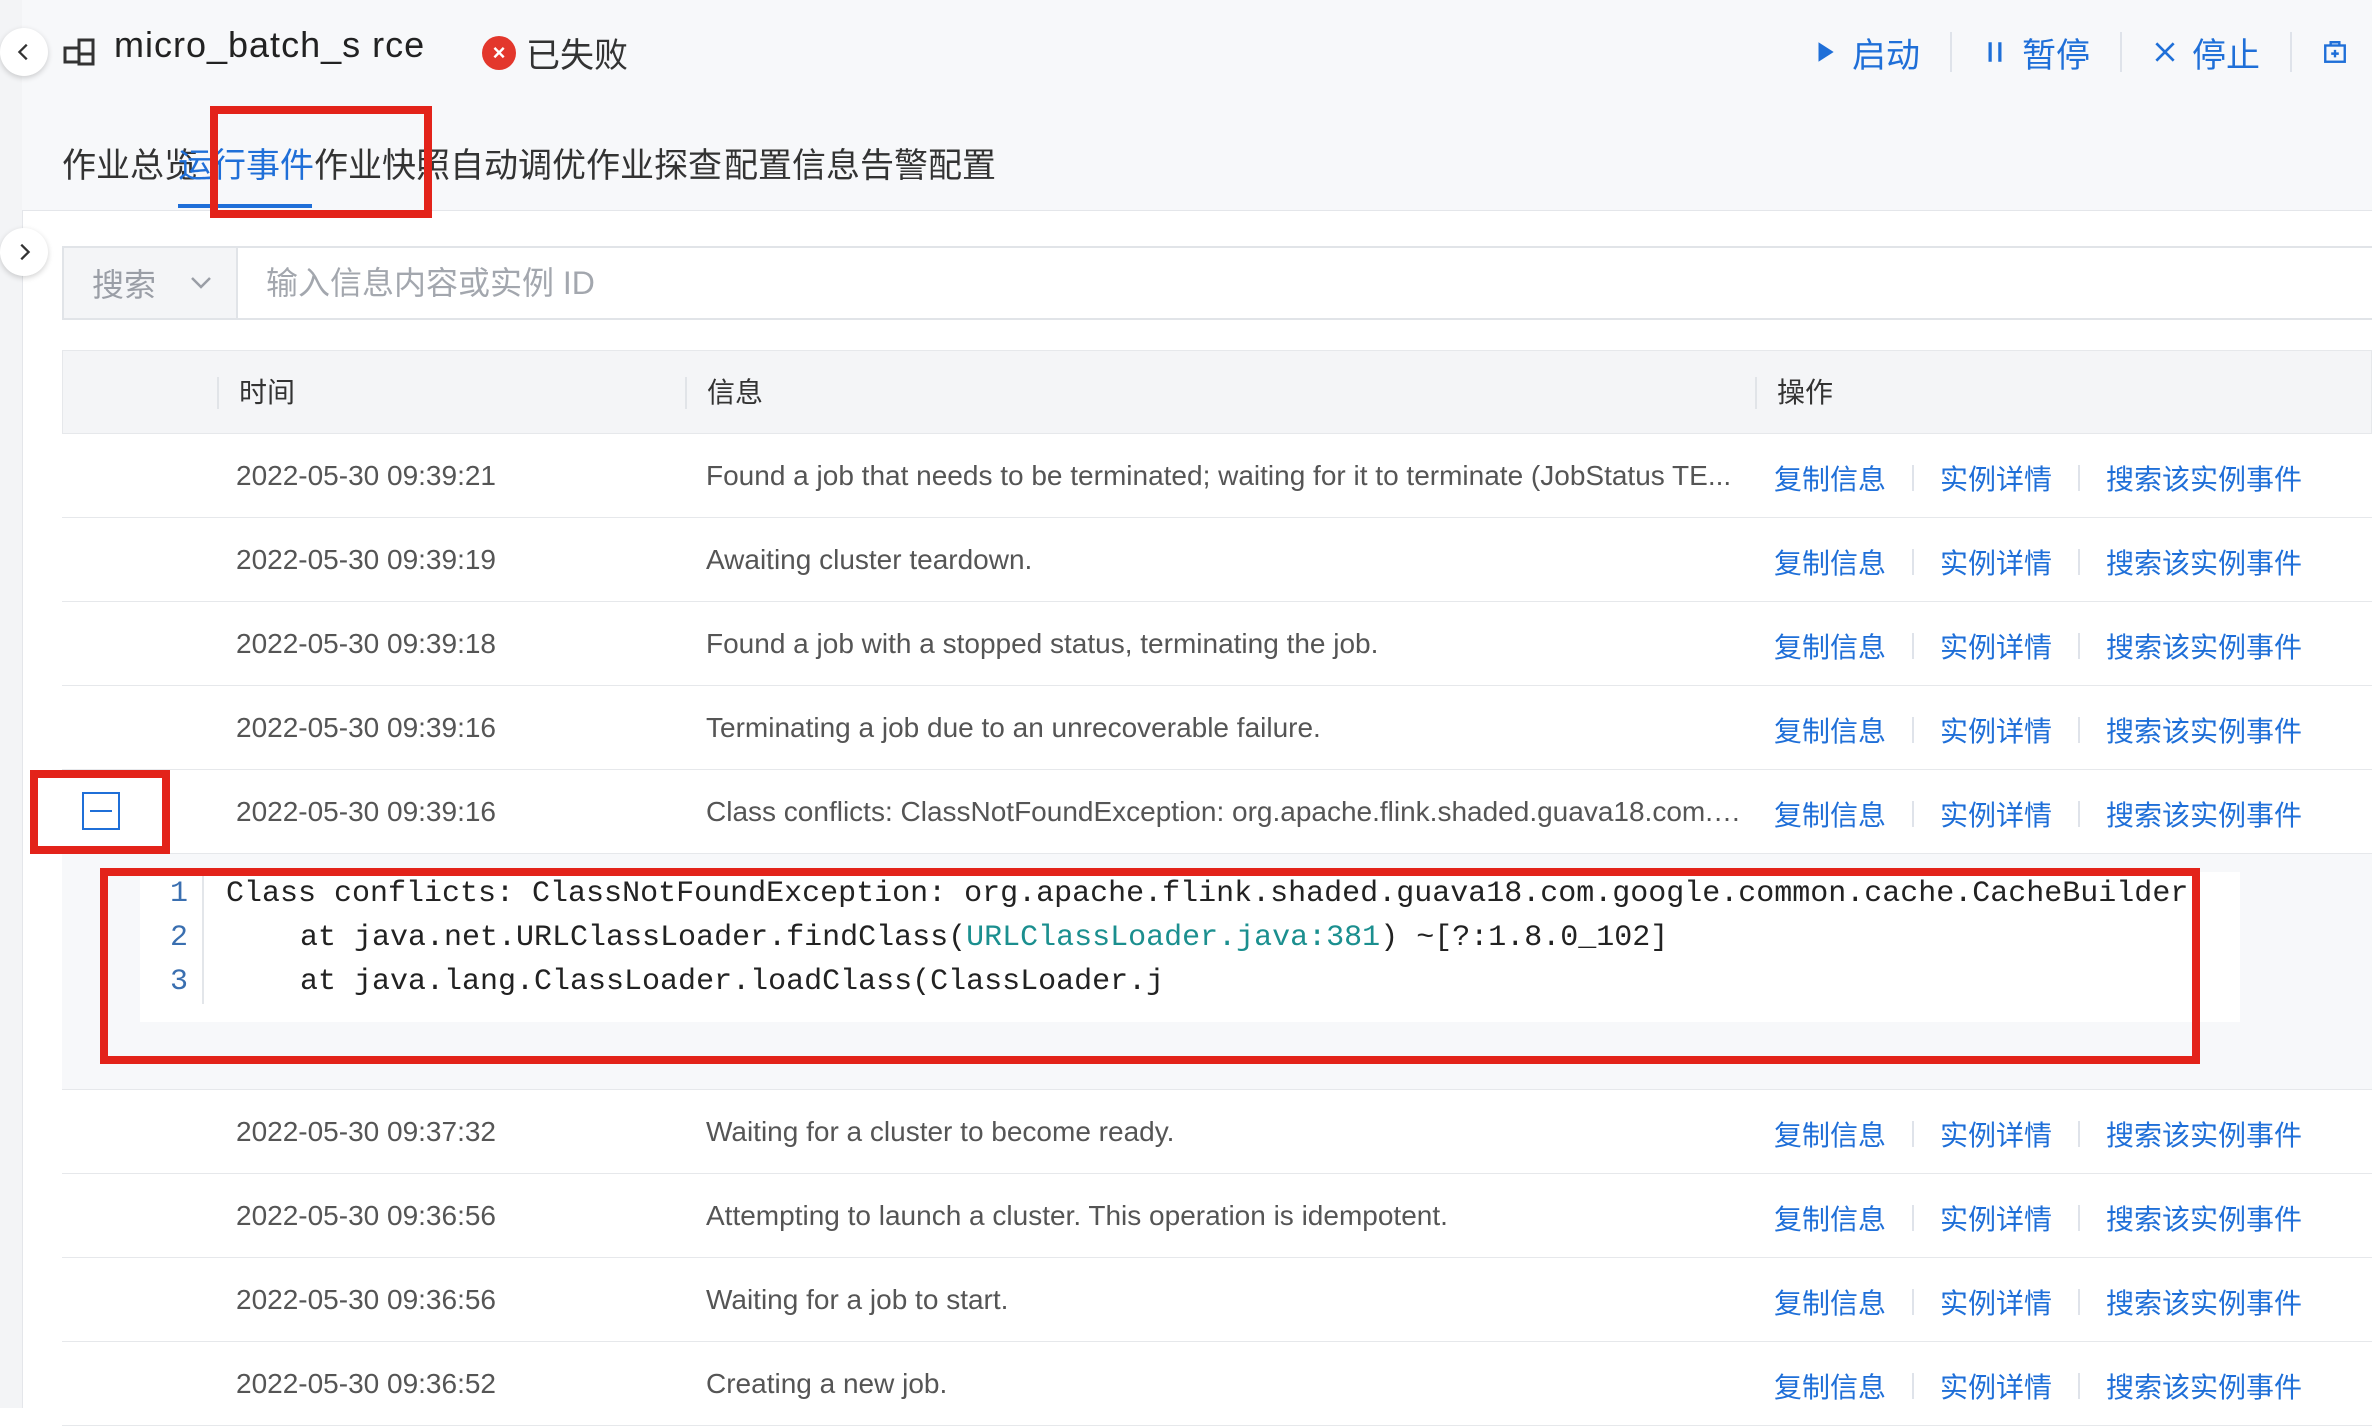 The image size is (2372, 1426). I want to click on start-button: 启动, so click(1867, 53).